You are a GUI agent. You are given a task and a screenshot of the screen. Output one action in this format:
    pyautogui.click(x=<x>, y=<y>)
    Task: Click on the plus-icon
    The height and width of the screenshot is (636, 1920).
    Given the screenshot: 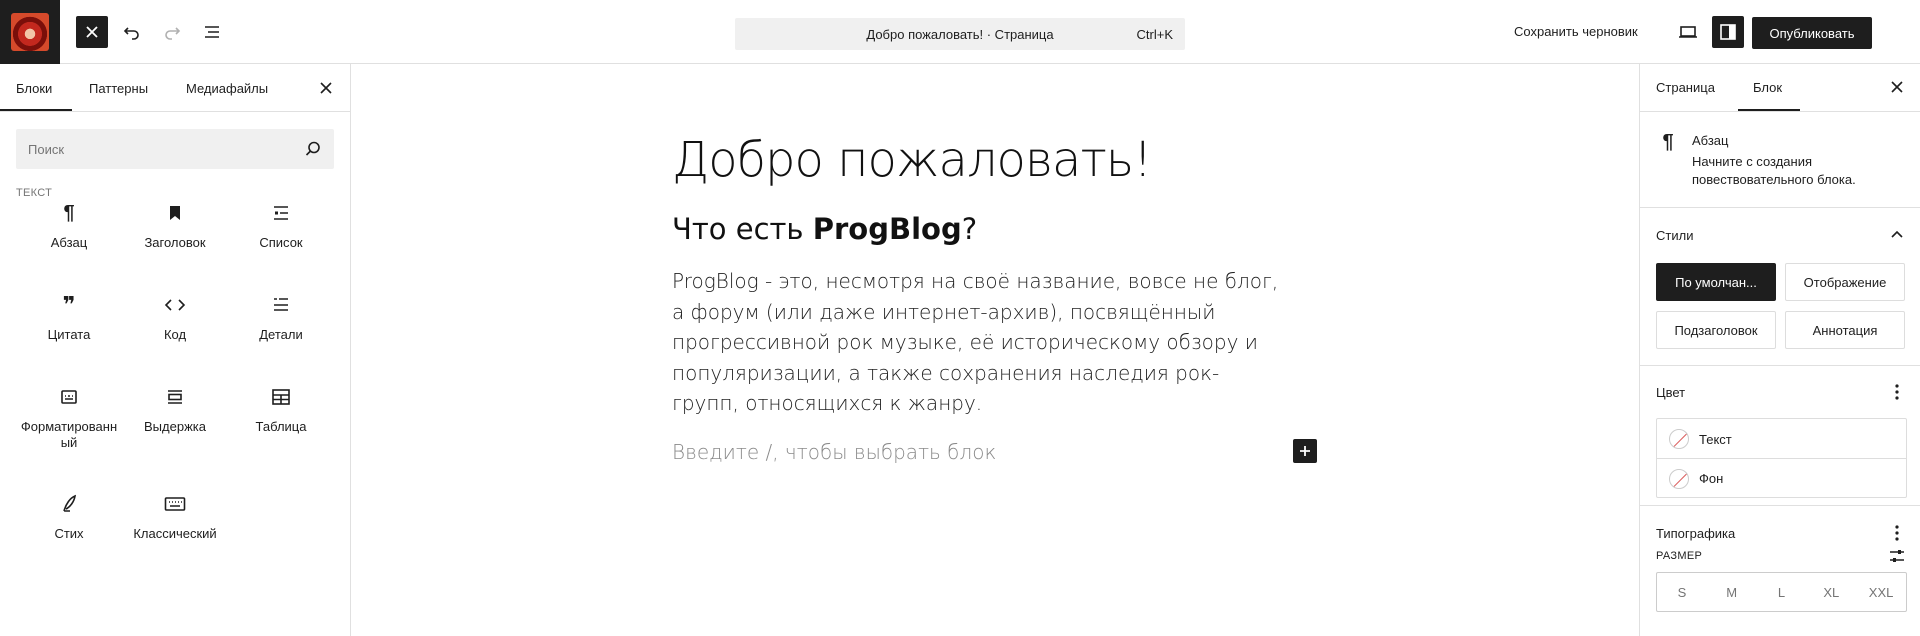 What is the action you would take?
    pyautogui.click(x=1305, y=451)
    